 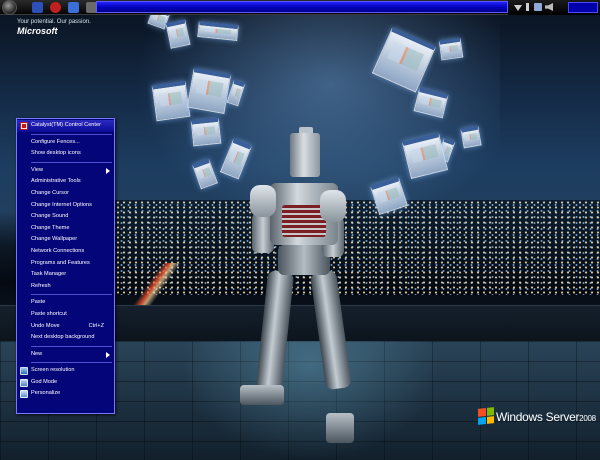 I want to click on floor-reflection, so click(x=310, y=400).